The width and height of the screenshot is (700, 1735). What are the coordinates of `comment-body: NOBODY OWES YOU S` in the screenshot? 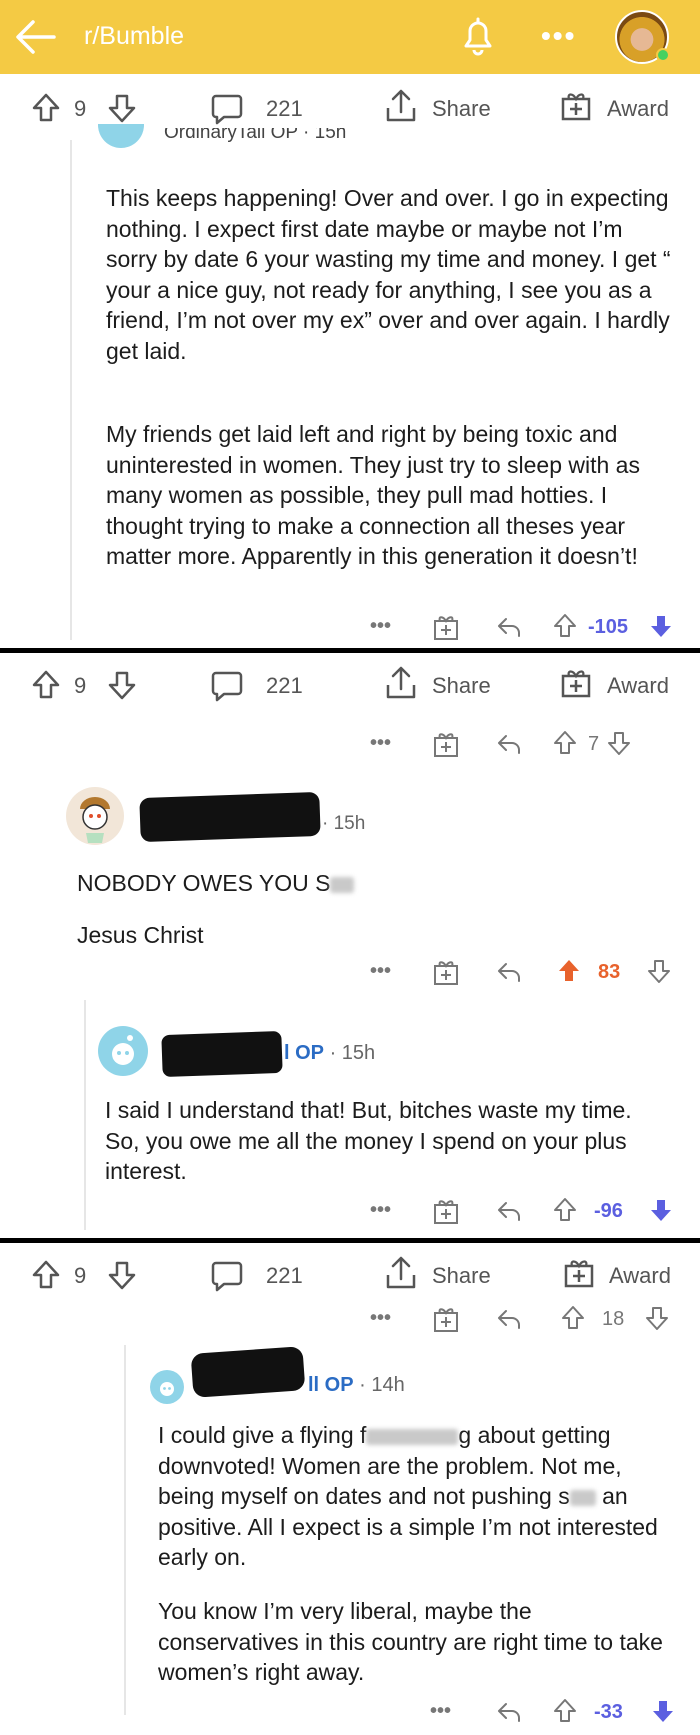 It's located at (327, 883).